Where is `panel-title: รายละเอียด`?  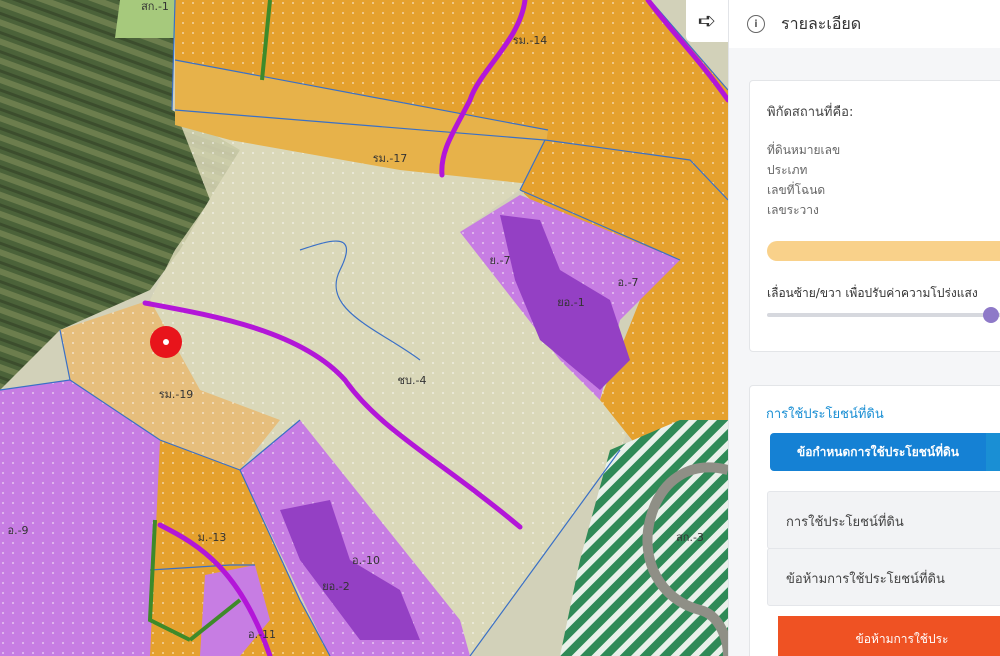
panel-title: รายละเอียด is located at coordinates (821, 23).